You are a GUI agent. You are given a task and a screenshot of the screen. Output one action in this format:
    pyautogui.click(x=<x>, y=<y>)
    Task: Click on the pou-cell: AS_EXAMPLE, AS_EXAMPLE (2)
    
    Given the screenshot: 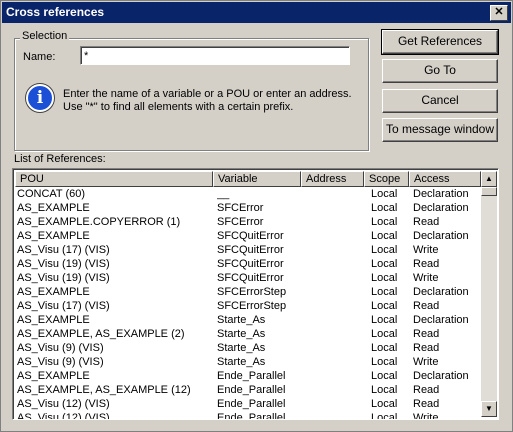 What is the action you would take?
    pyautogui.click(x=101, y=334)
    